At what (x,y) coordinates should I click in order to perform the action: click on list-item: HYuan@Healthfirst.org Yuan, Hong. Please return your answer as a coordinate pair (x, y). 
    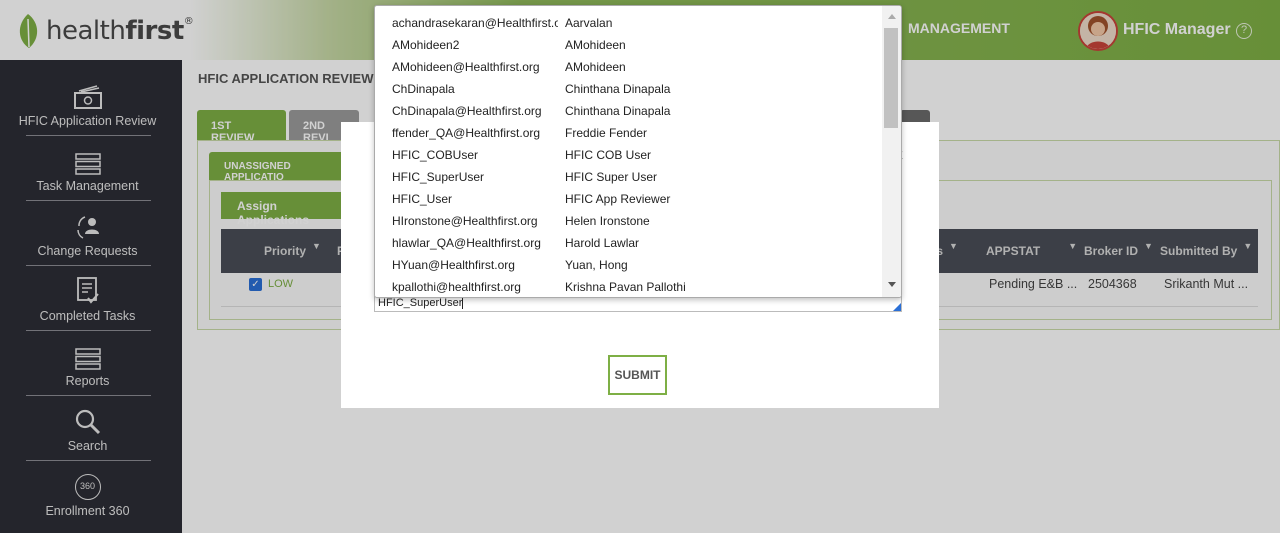
    Looking at the image, I should click on (629, 265).